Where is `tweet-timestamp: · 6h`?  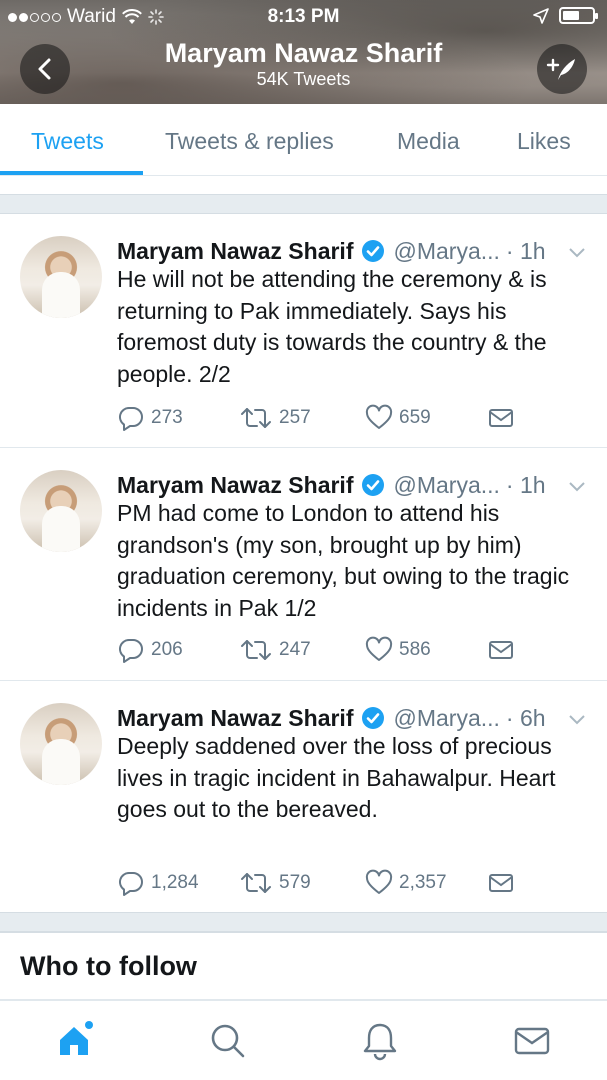 tweet-timestamp: · 6h is located at coordinates (525, 717).